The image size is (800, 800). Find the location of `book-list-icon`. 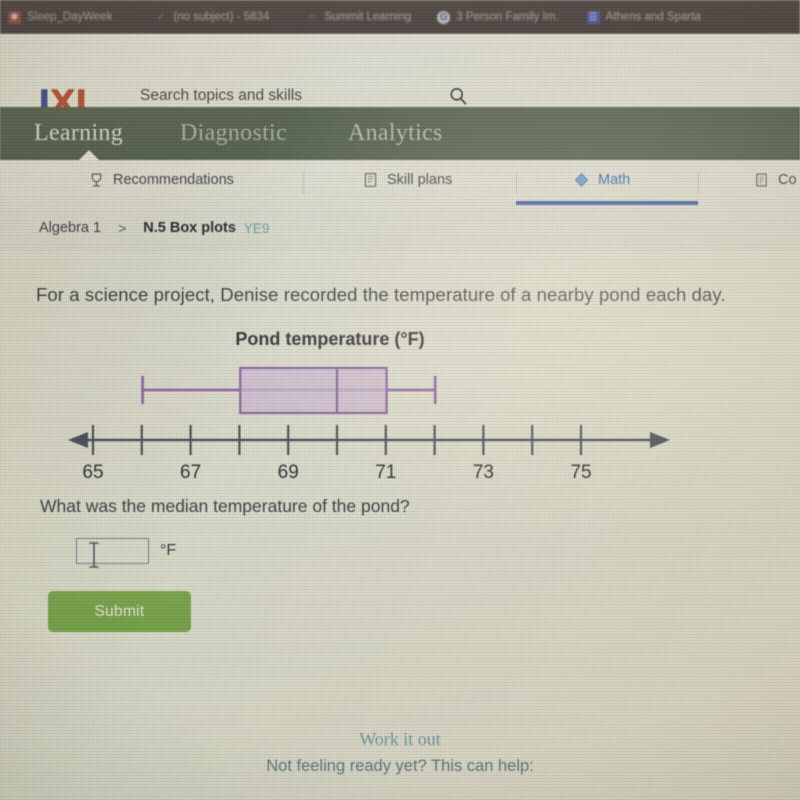

book-list-icon is located at coordinates (370, 180).